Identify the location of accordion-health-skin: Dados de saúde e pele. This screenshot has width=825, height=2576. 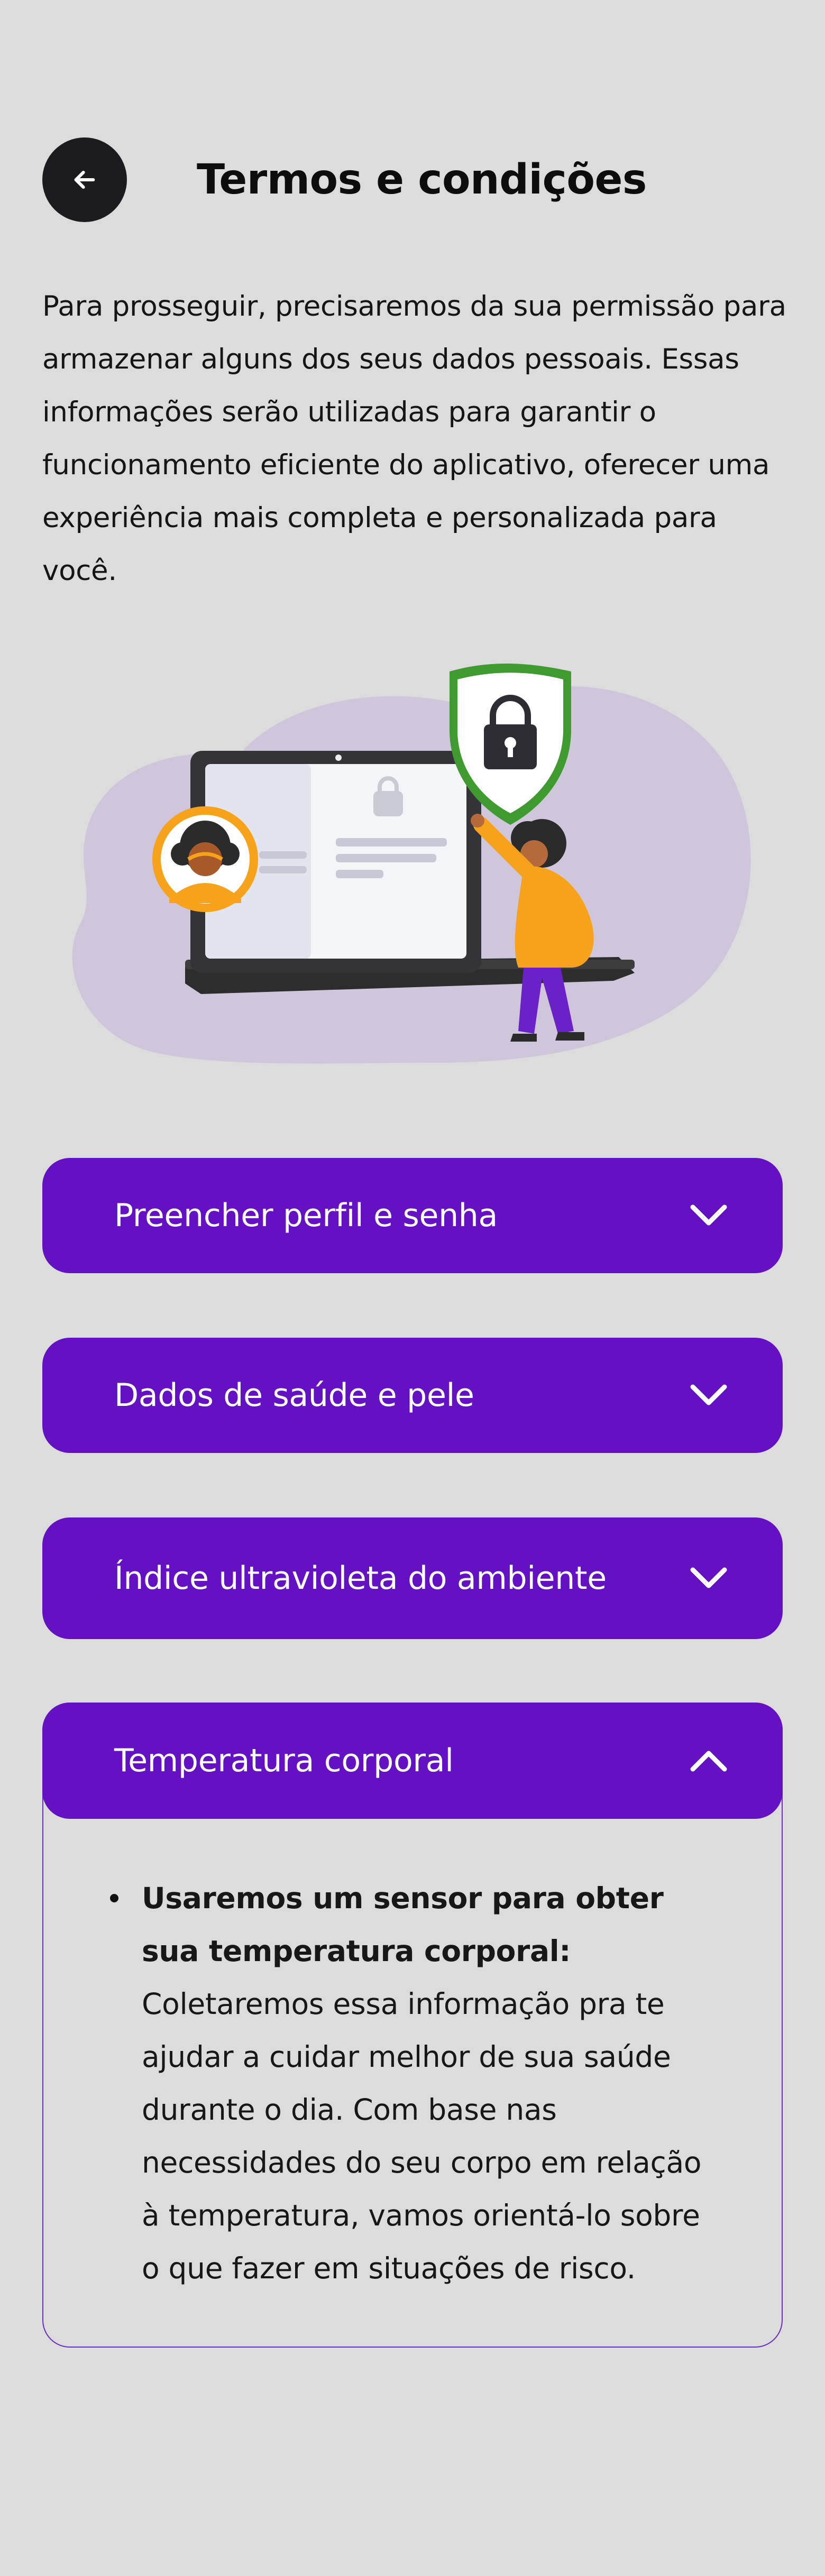
(412, 1396).